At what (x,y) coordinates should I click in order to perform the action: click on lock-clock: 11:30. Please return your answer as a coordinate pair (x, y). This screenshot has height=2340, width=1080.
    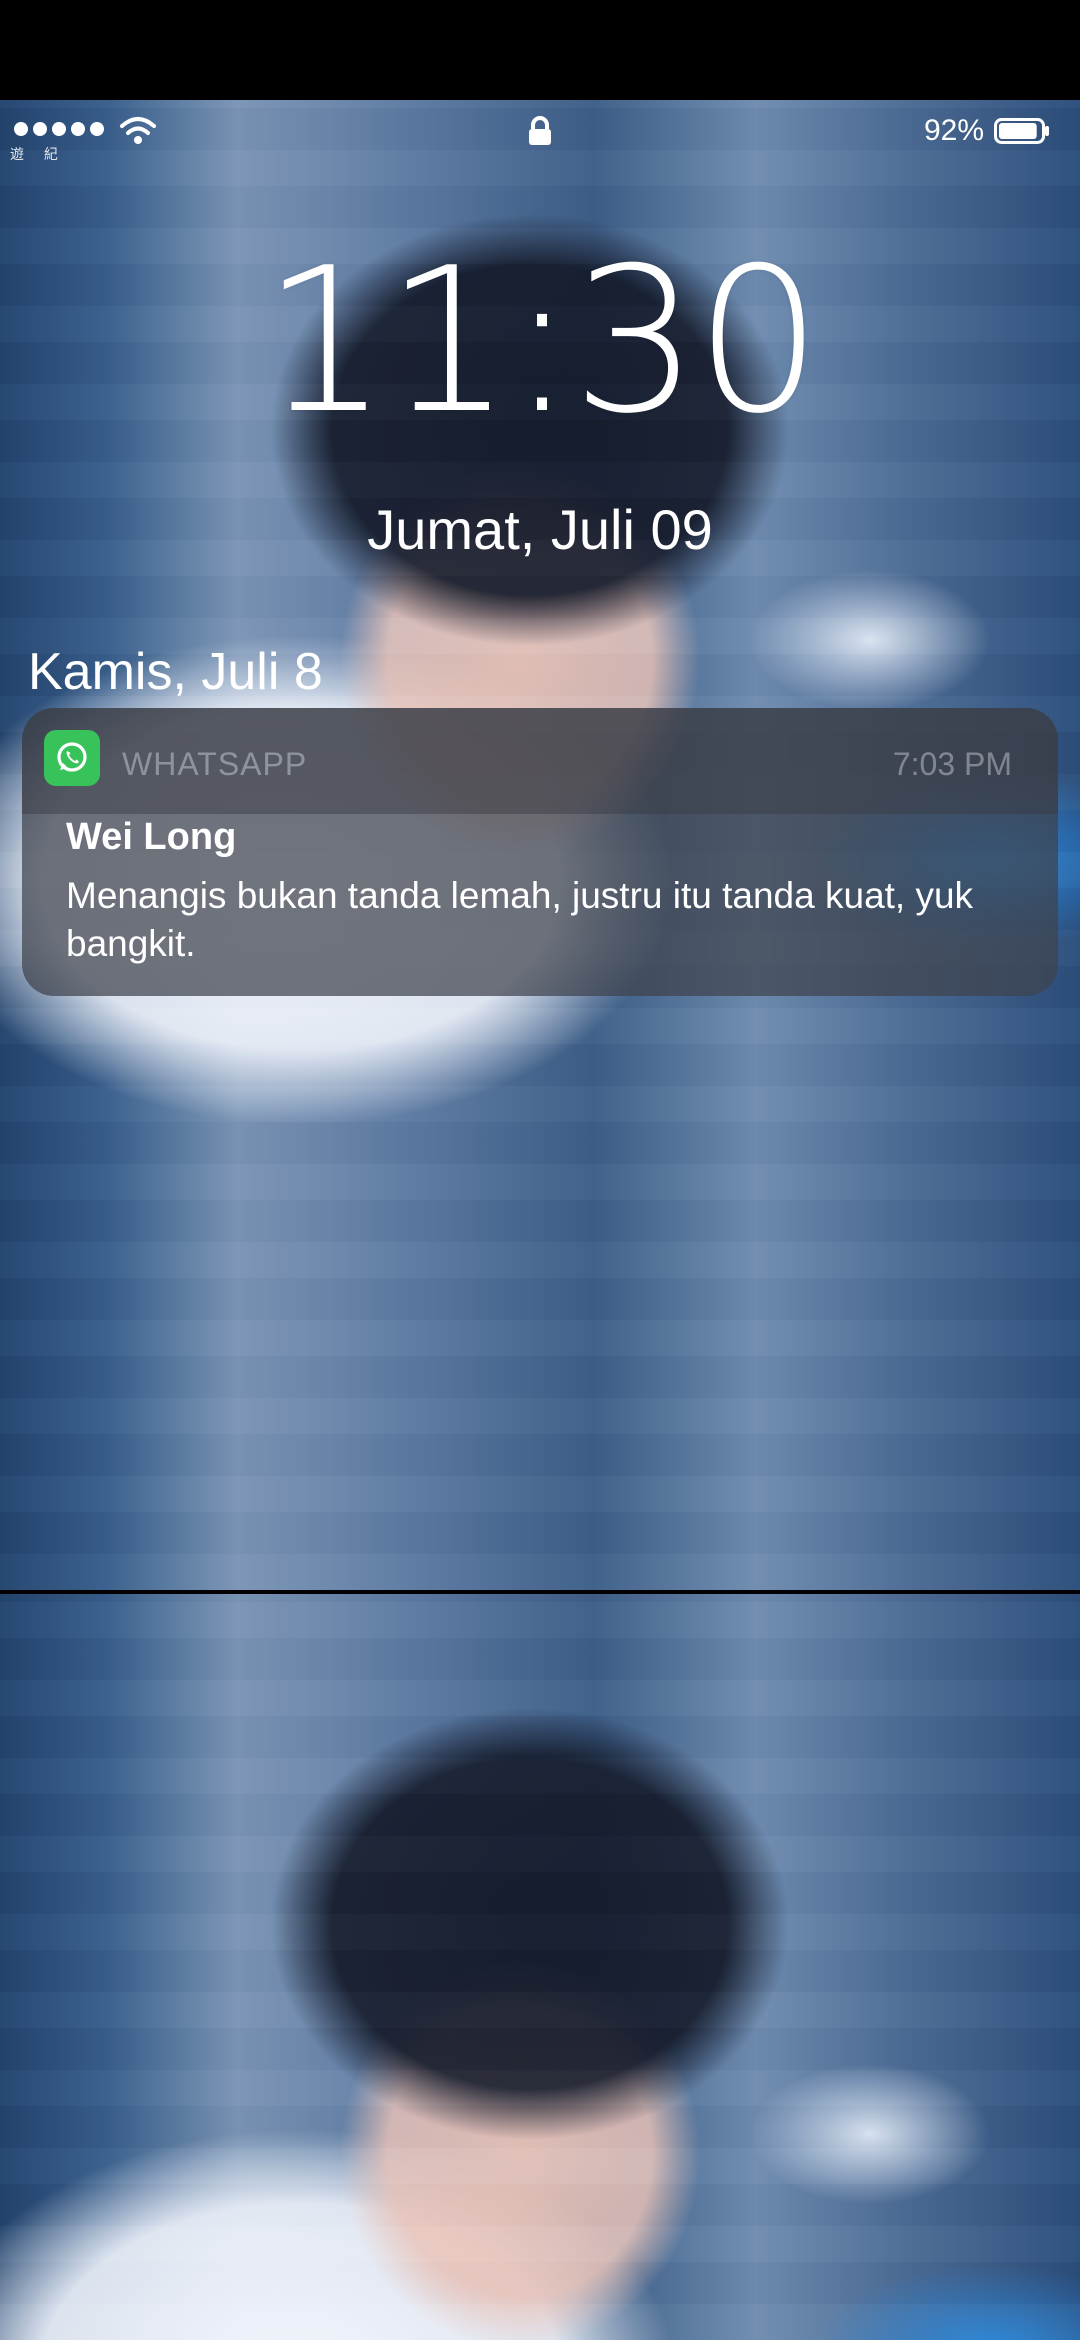
    Looking at the image, I should click on (541, 341).